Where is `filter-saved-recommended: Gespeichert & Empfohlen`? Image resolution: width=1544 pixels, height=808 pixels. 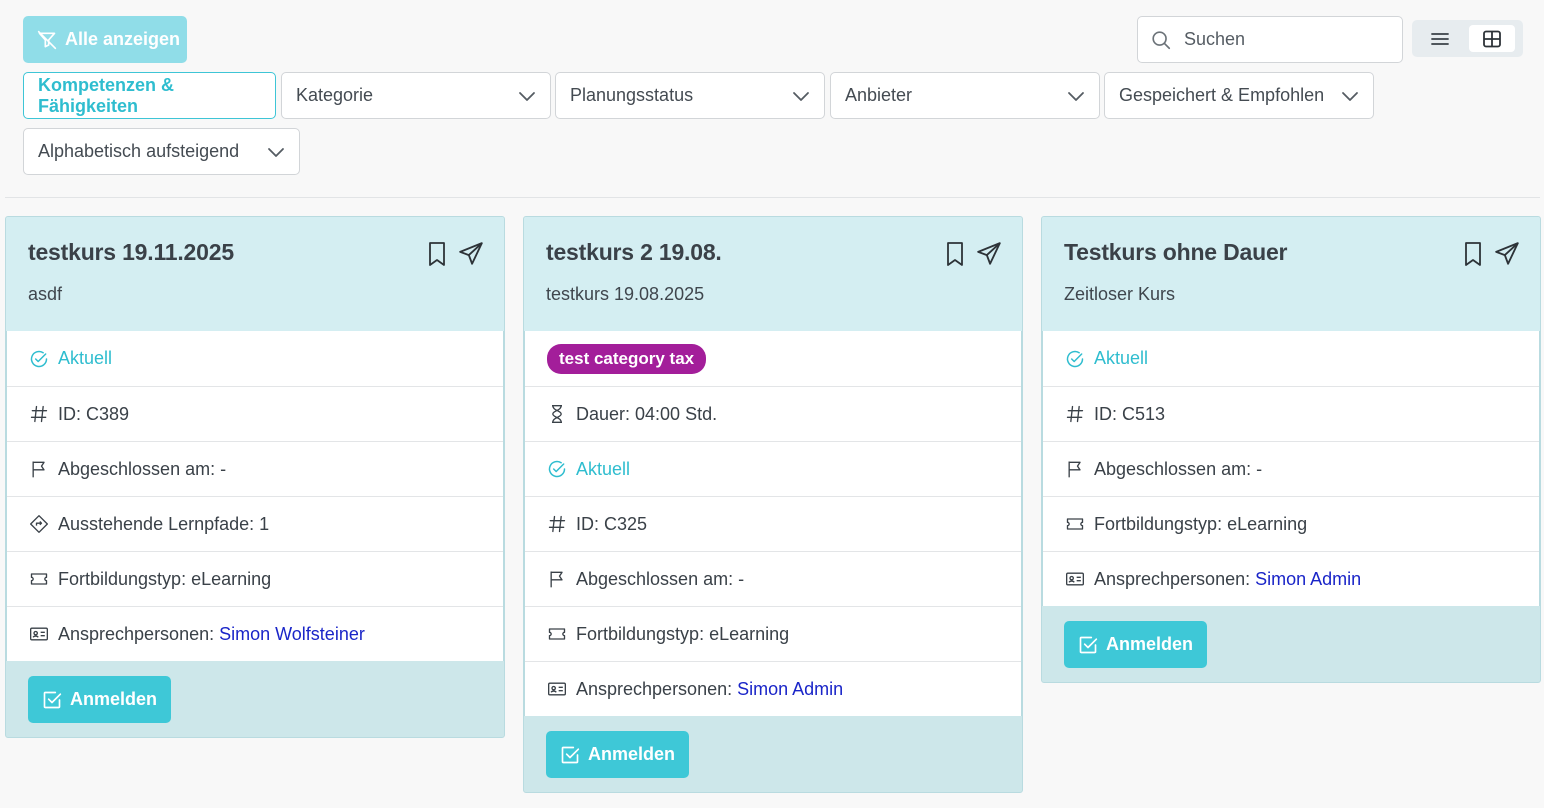
filter-saved-recommended: Gespeichert & Empfohlen is located at coordinates (1239, 95).